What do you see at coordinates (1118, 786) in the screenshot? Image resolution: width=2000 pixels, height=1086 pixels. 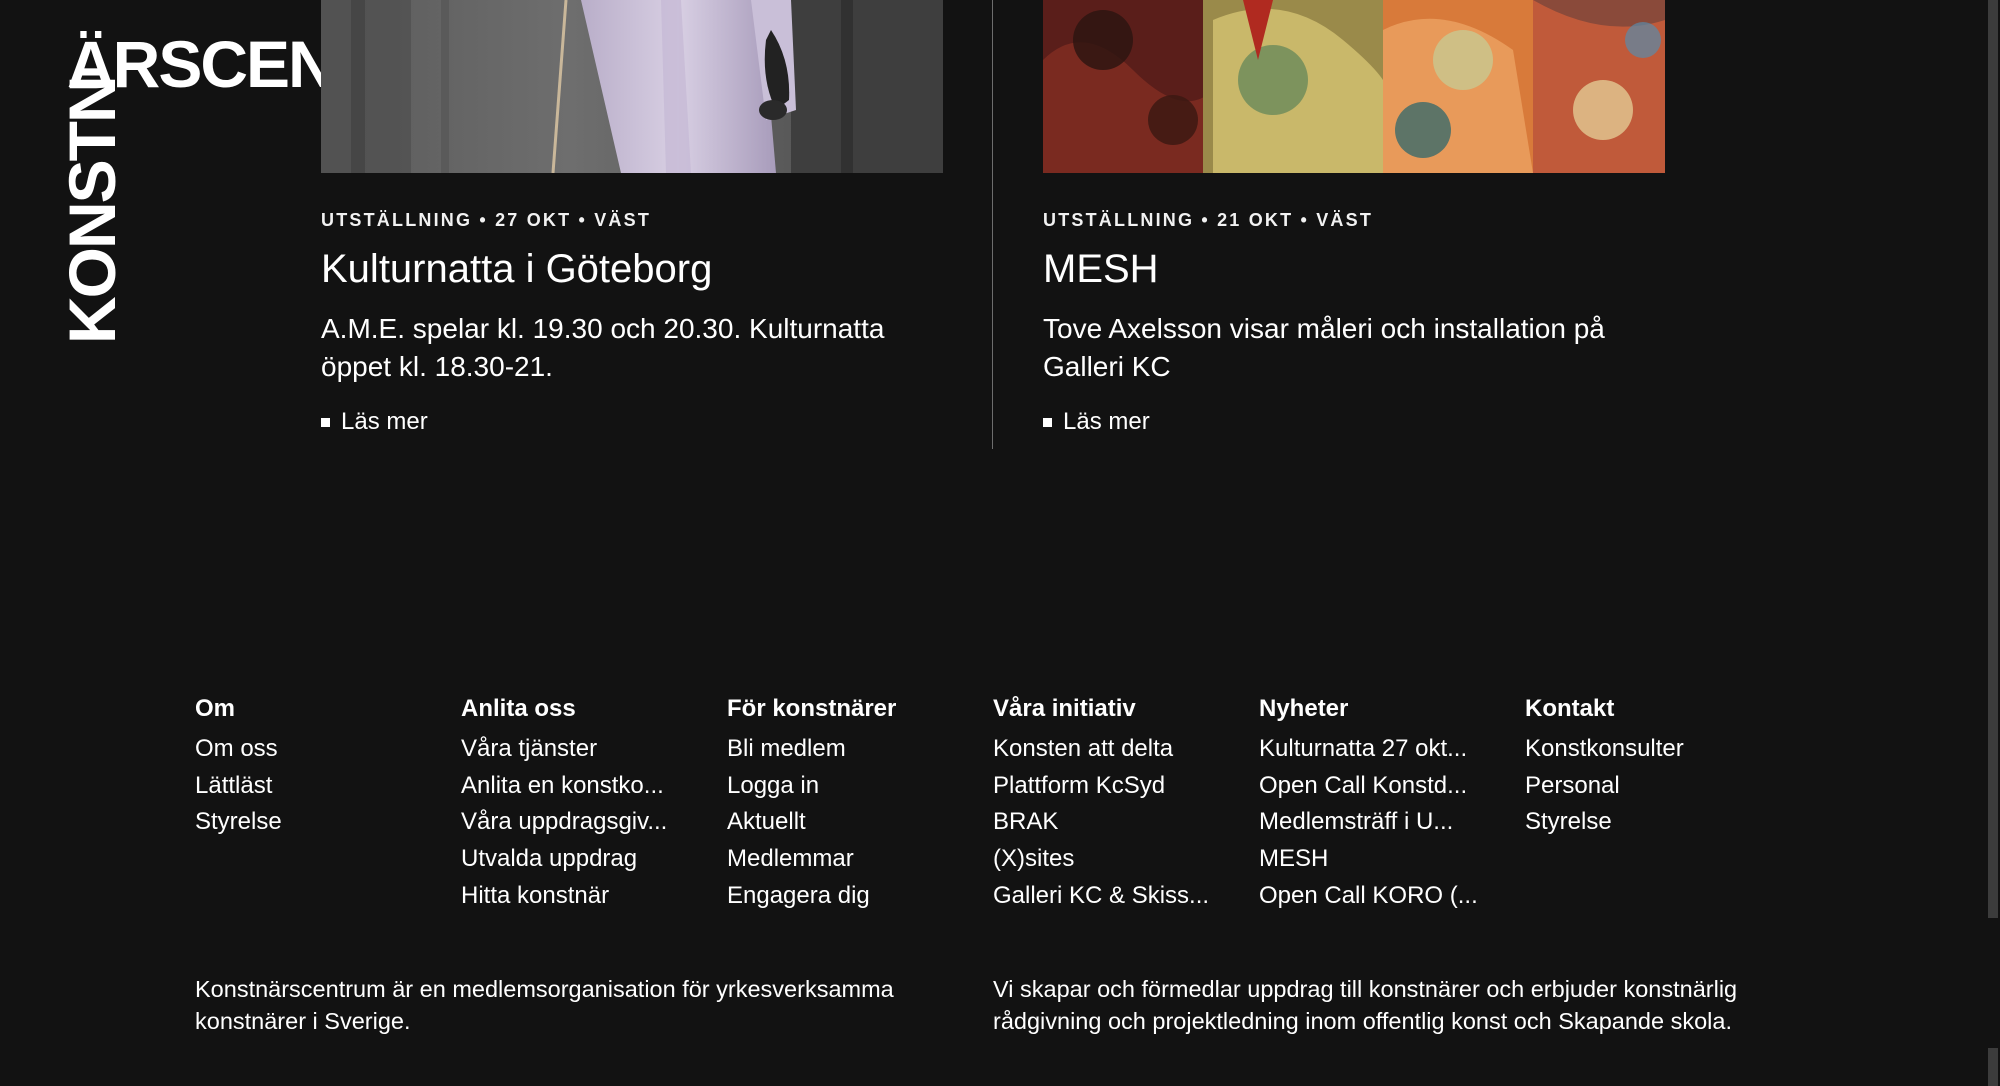 I see `footer-link: Plattform KcSyd` at bounding box center [1118, 786].